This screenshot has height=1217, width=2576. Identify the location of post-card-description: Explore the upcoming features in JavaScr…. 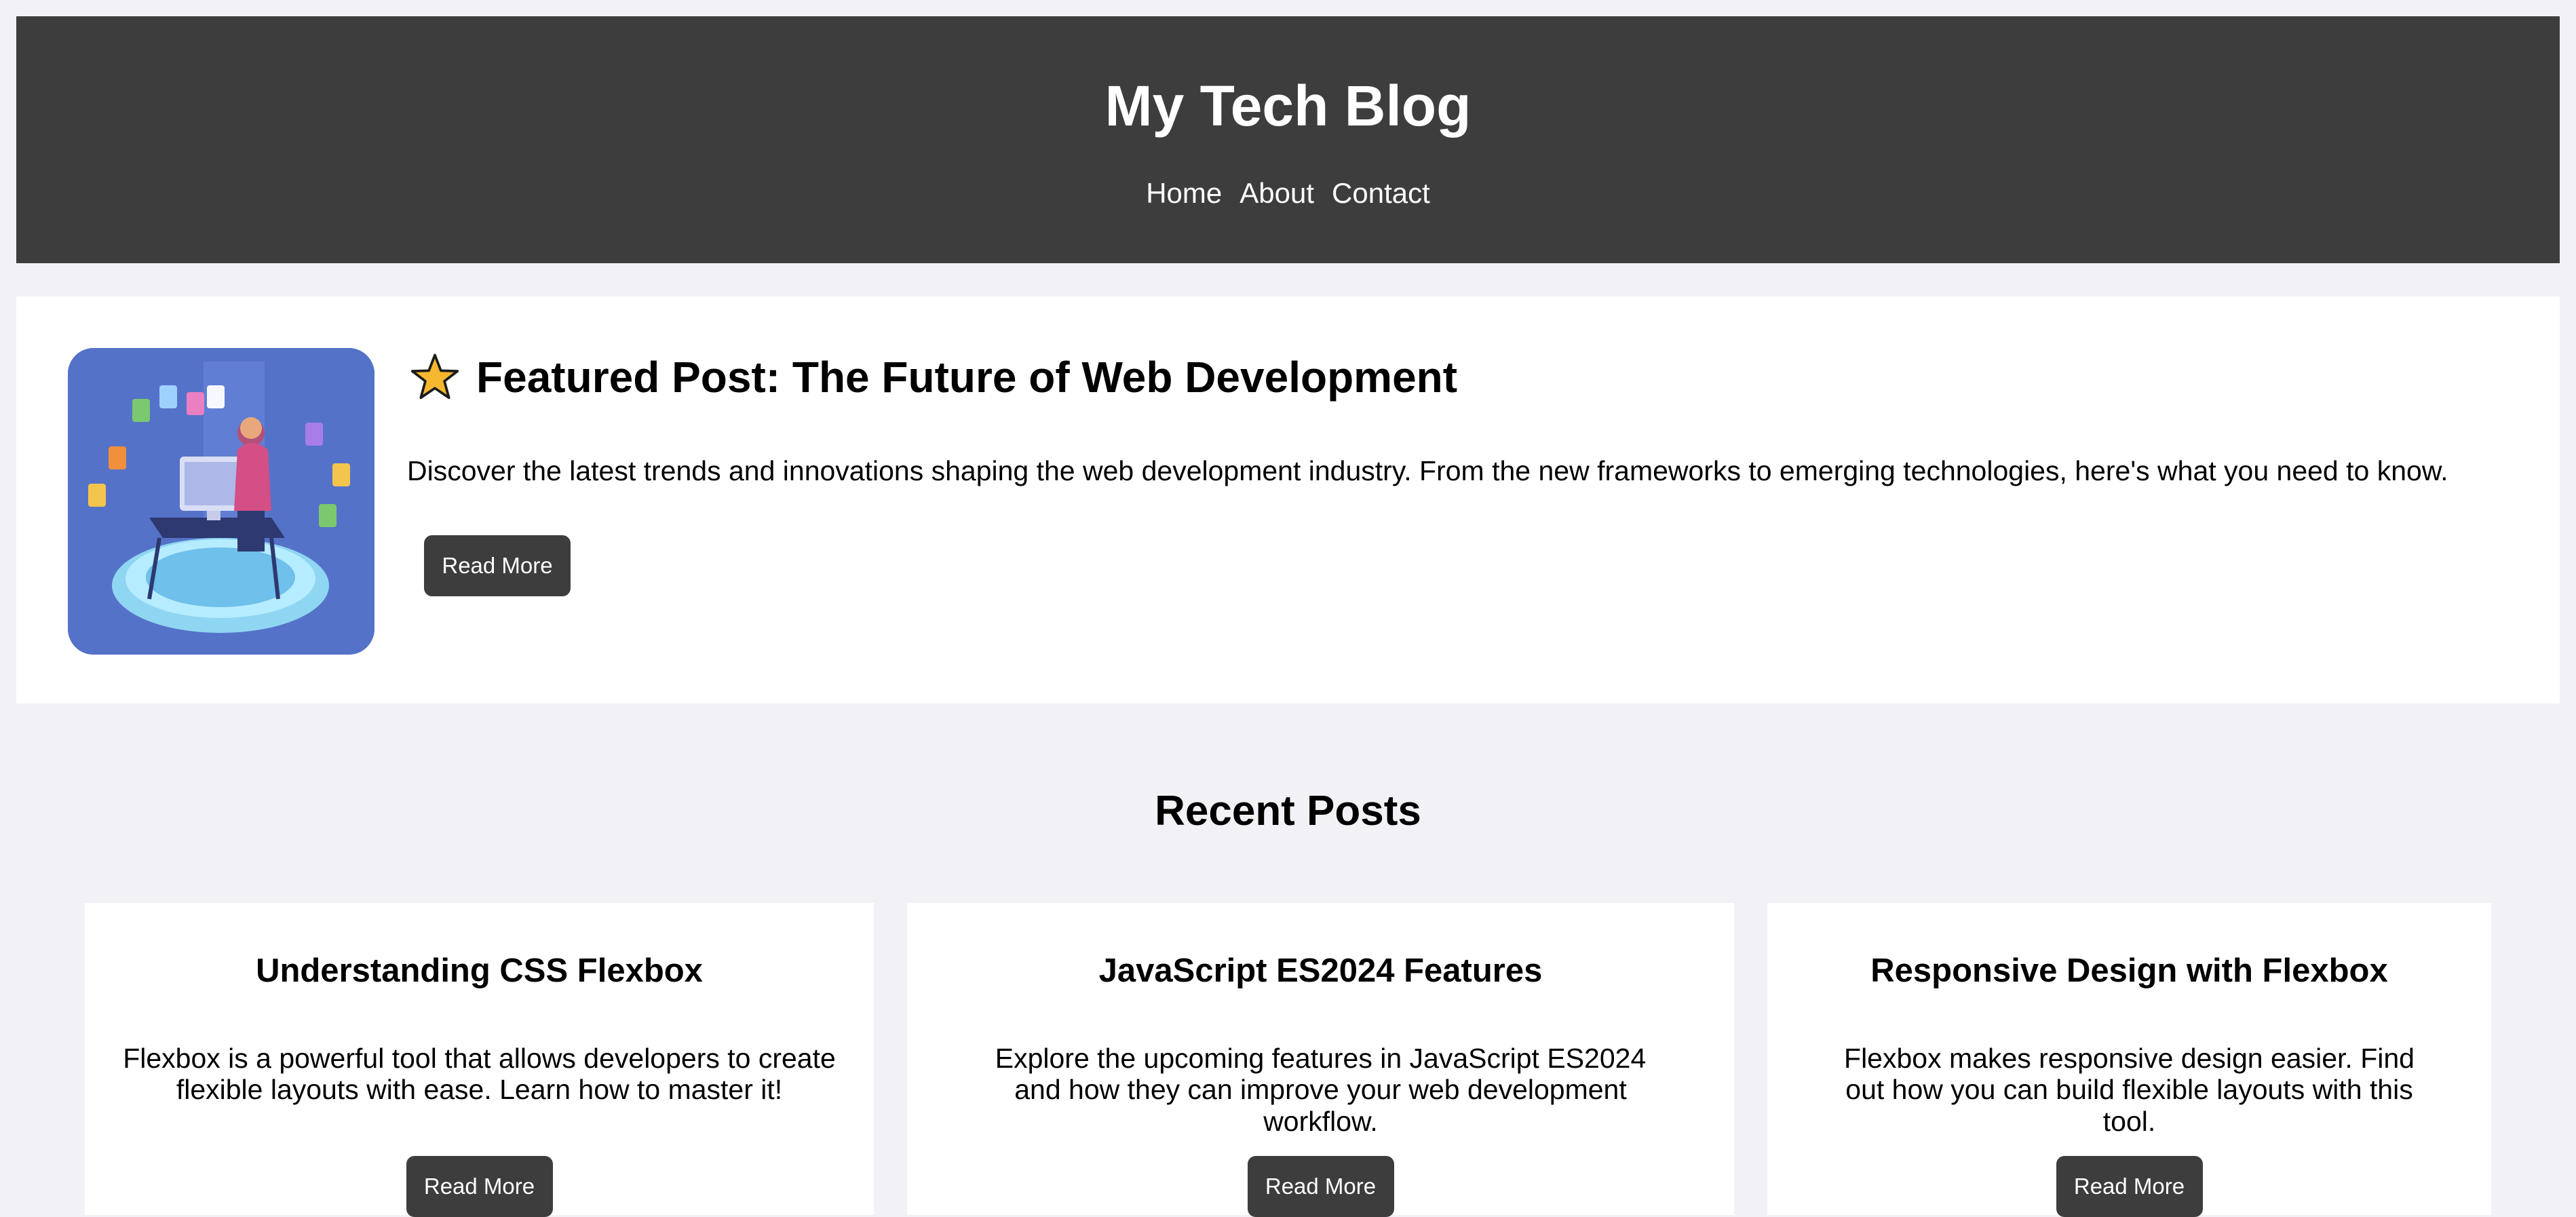
(1321, 1090).